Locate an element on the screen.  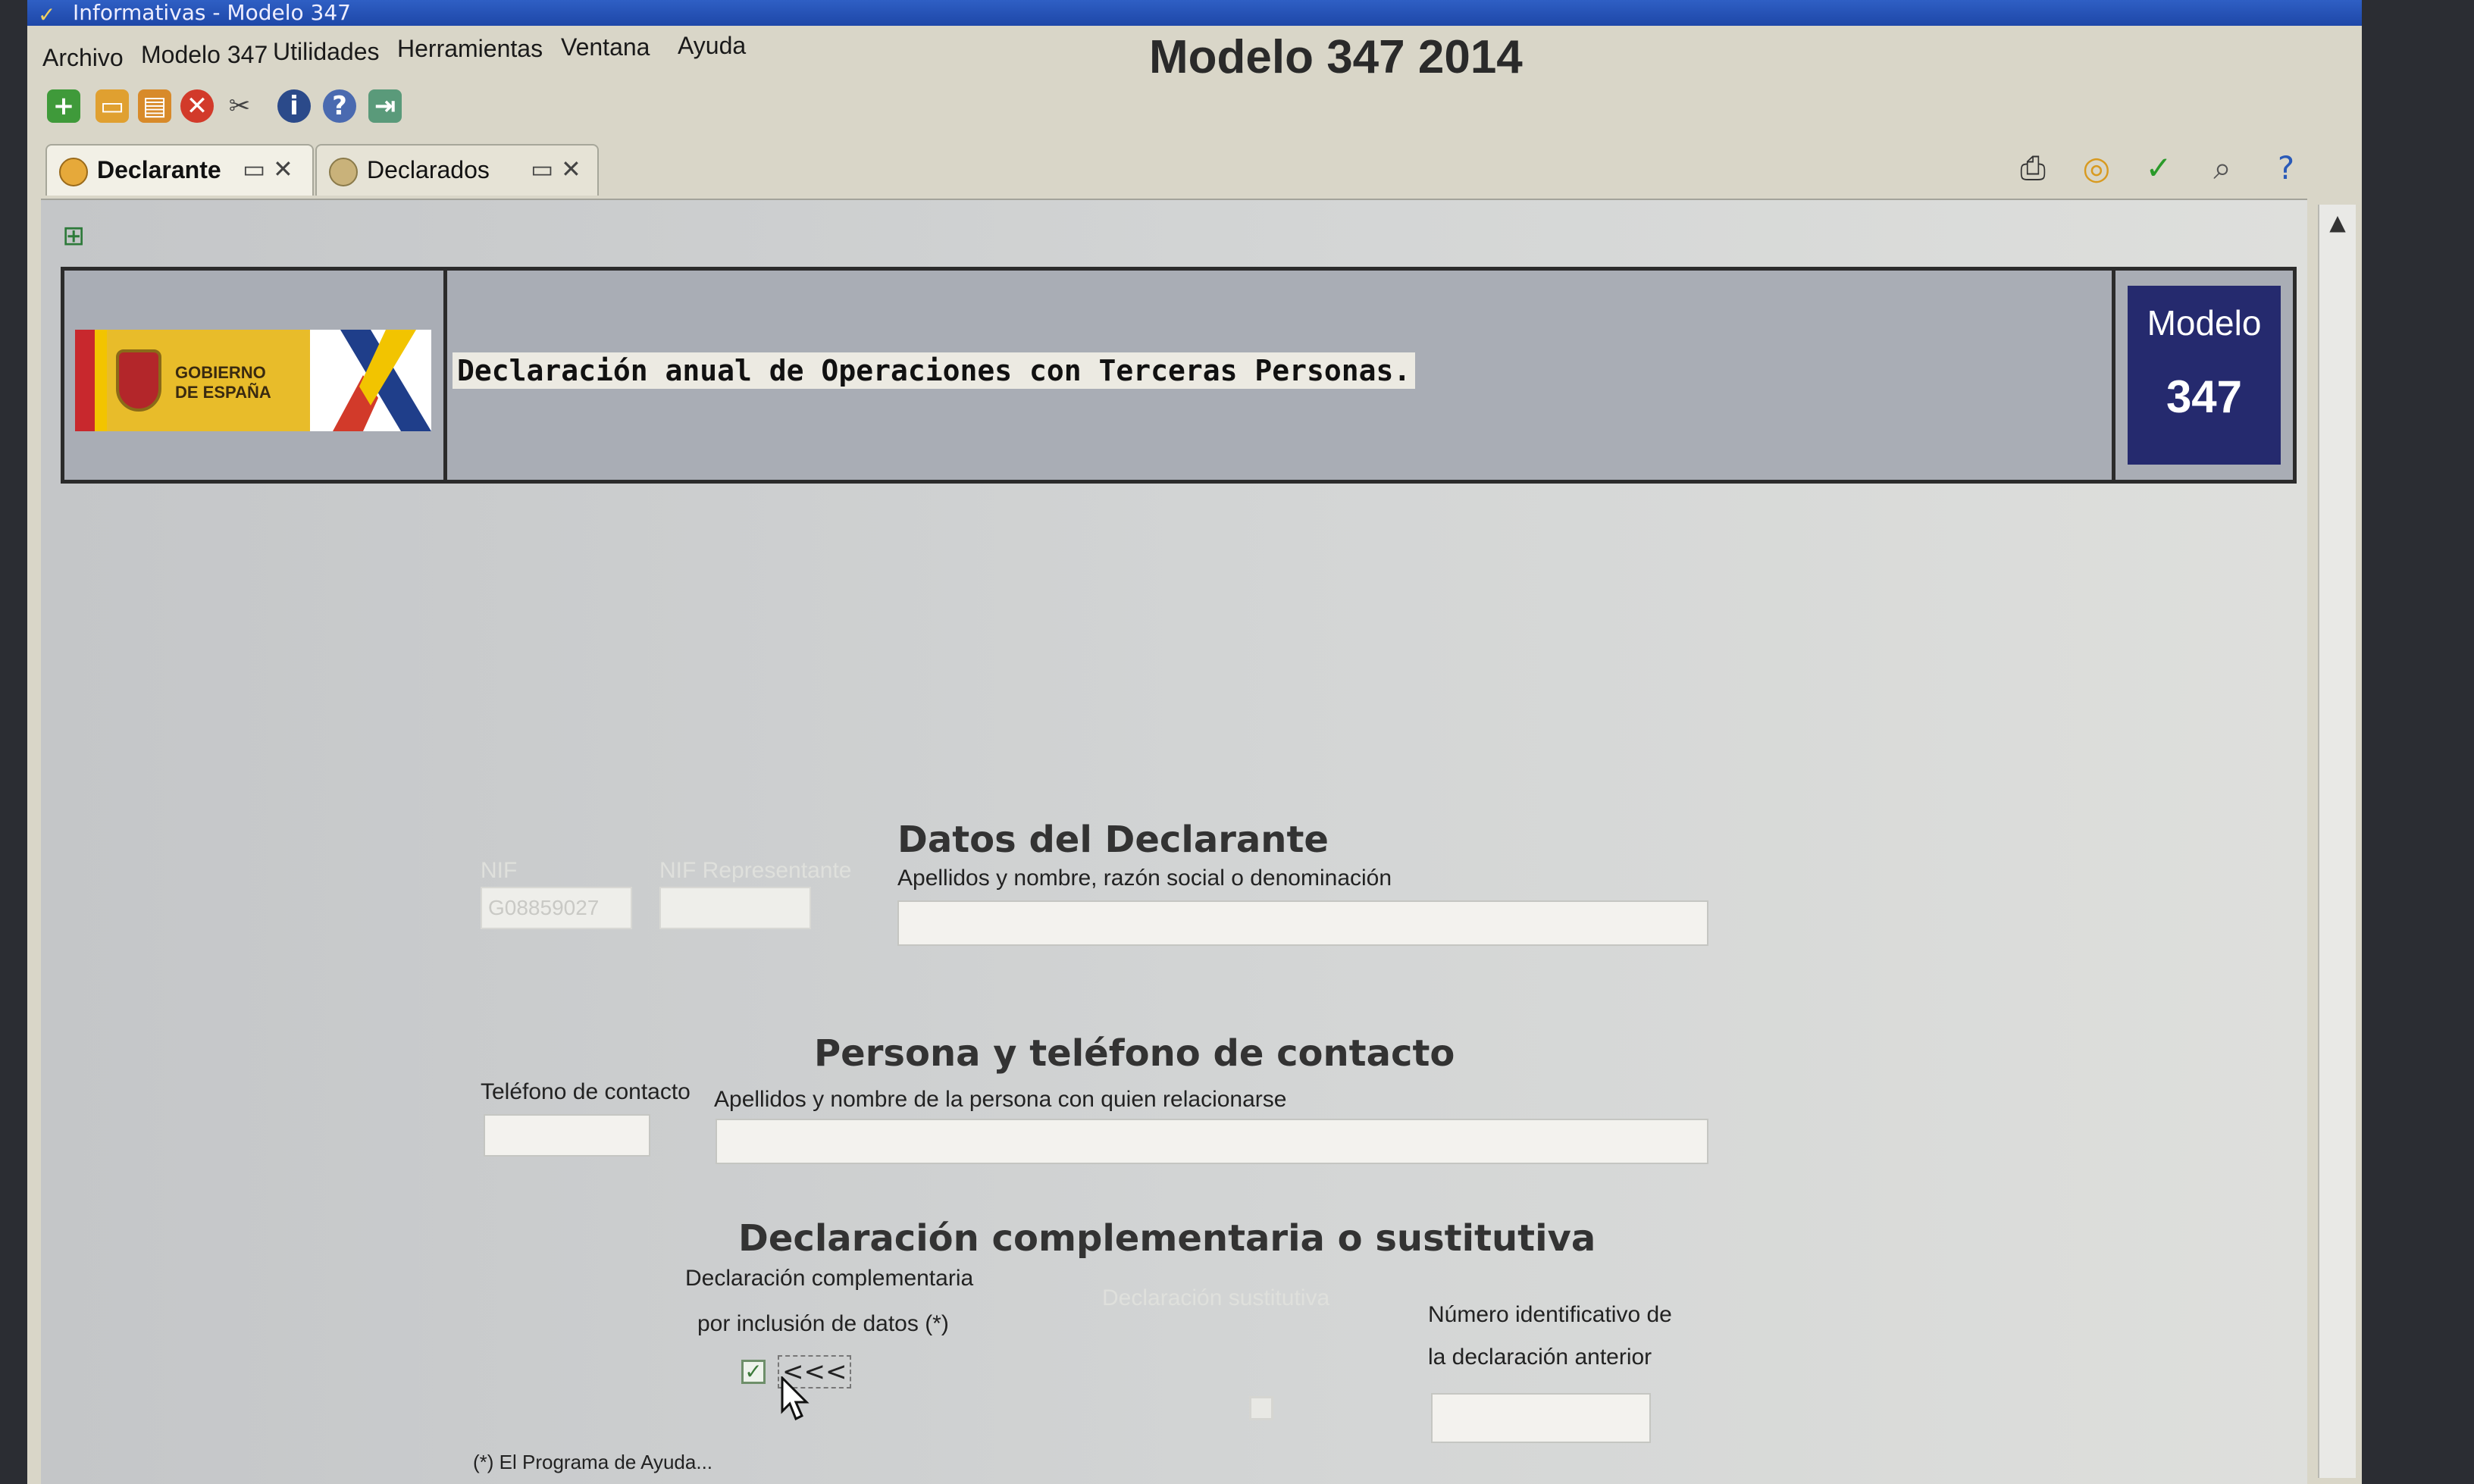
print-icon: ⎙ is located at coordinates (2033, 168).